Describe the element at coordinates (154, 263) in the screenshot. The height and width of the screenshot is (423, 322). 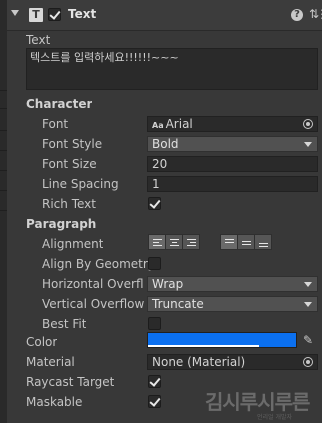
I see `align-by-geometry-checkbox` at that location.